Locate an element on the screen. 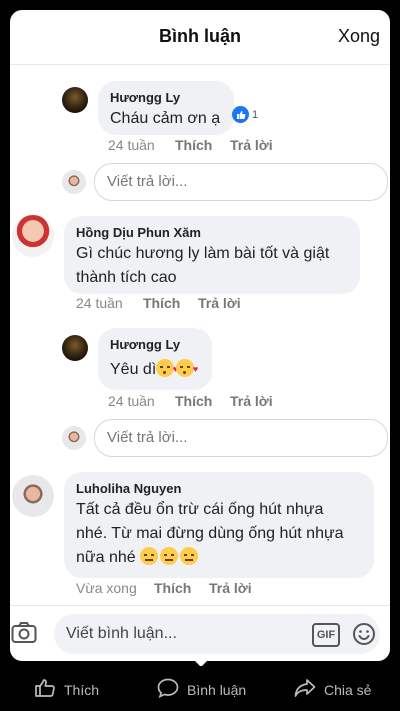  comment-time: Vừa xong is located at coordinates (106, 588).